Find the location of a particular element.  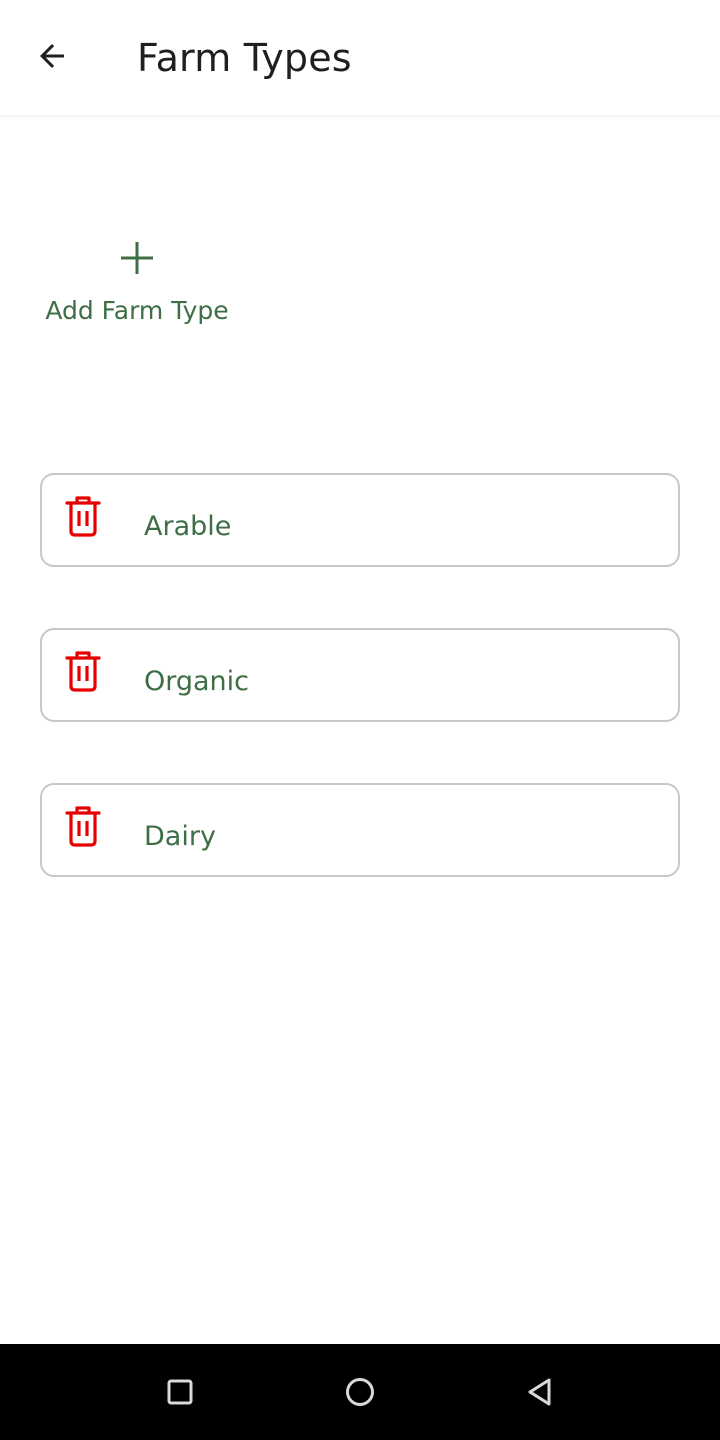

farm-type-name: Organic is located at coordinates (197, 681).